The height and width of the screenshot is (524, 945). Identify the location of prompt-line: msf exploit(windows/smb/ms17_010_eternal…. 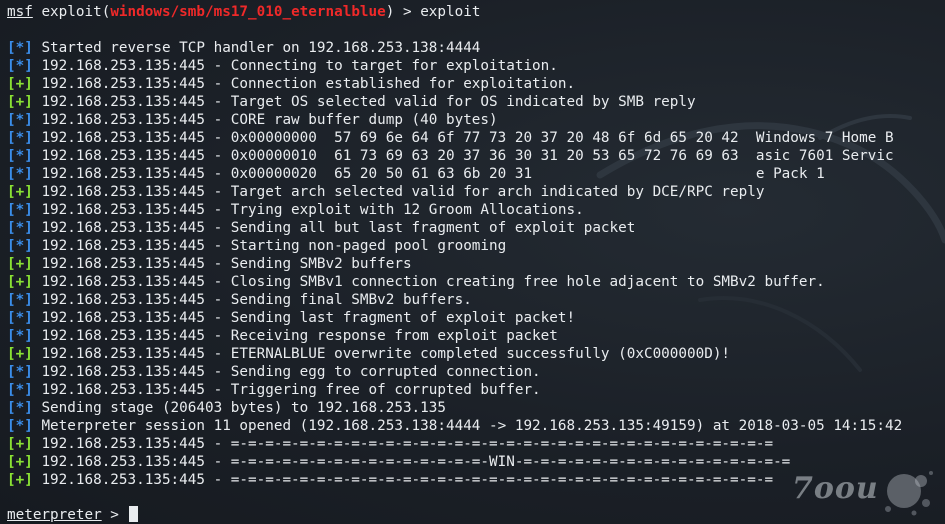
(243, 12).